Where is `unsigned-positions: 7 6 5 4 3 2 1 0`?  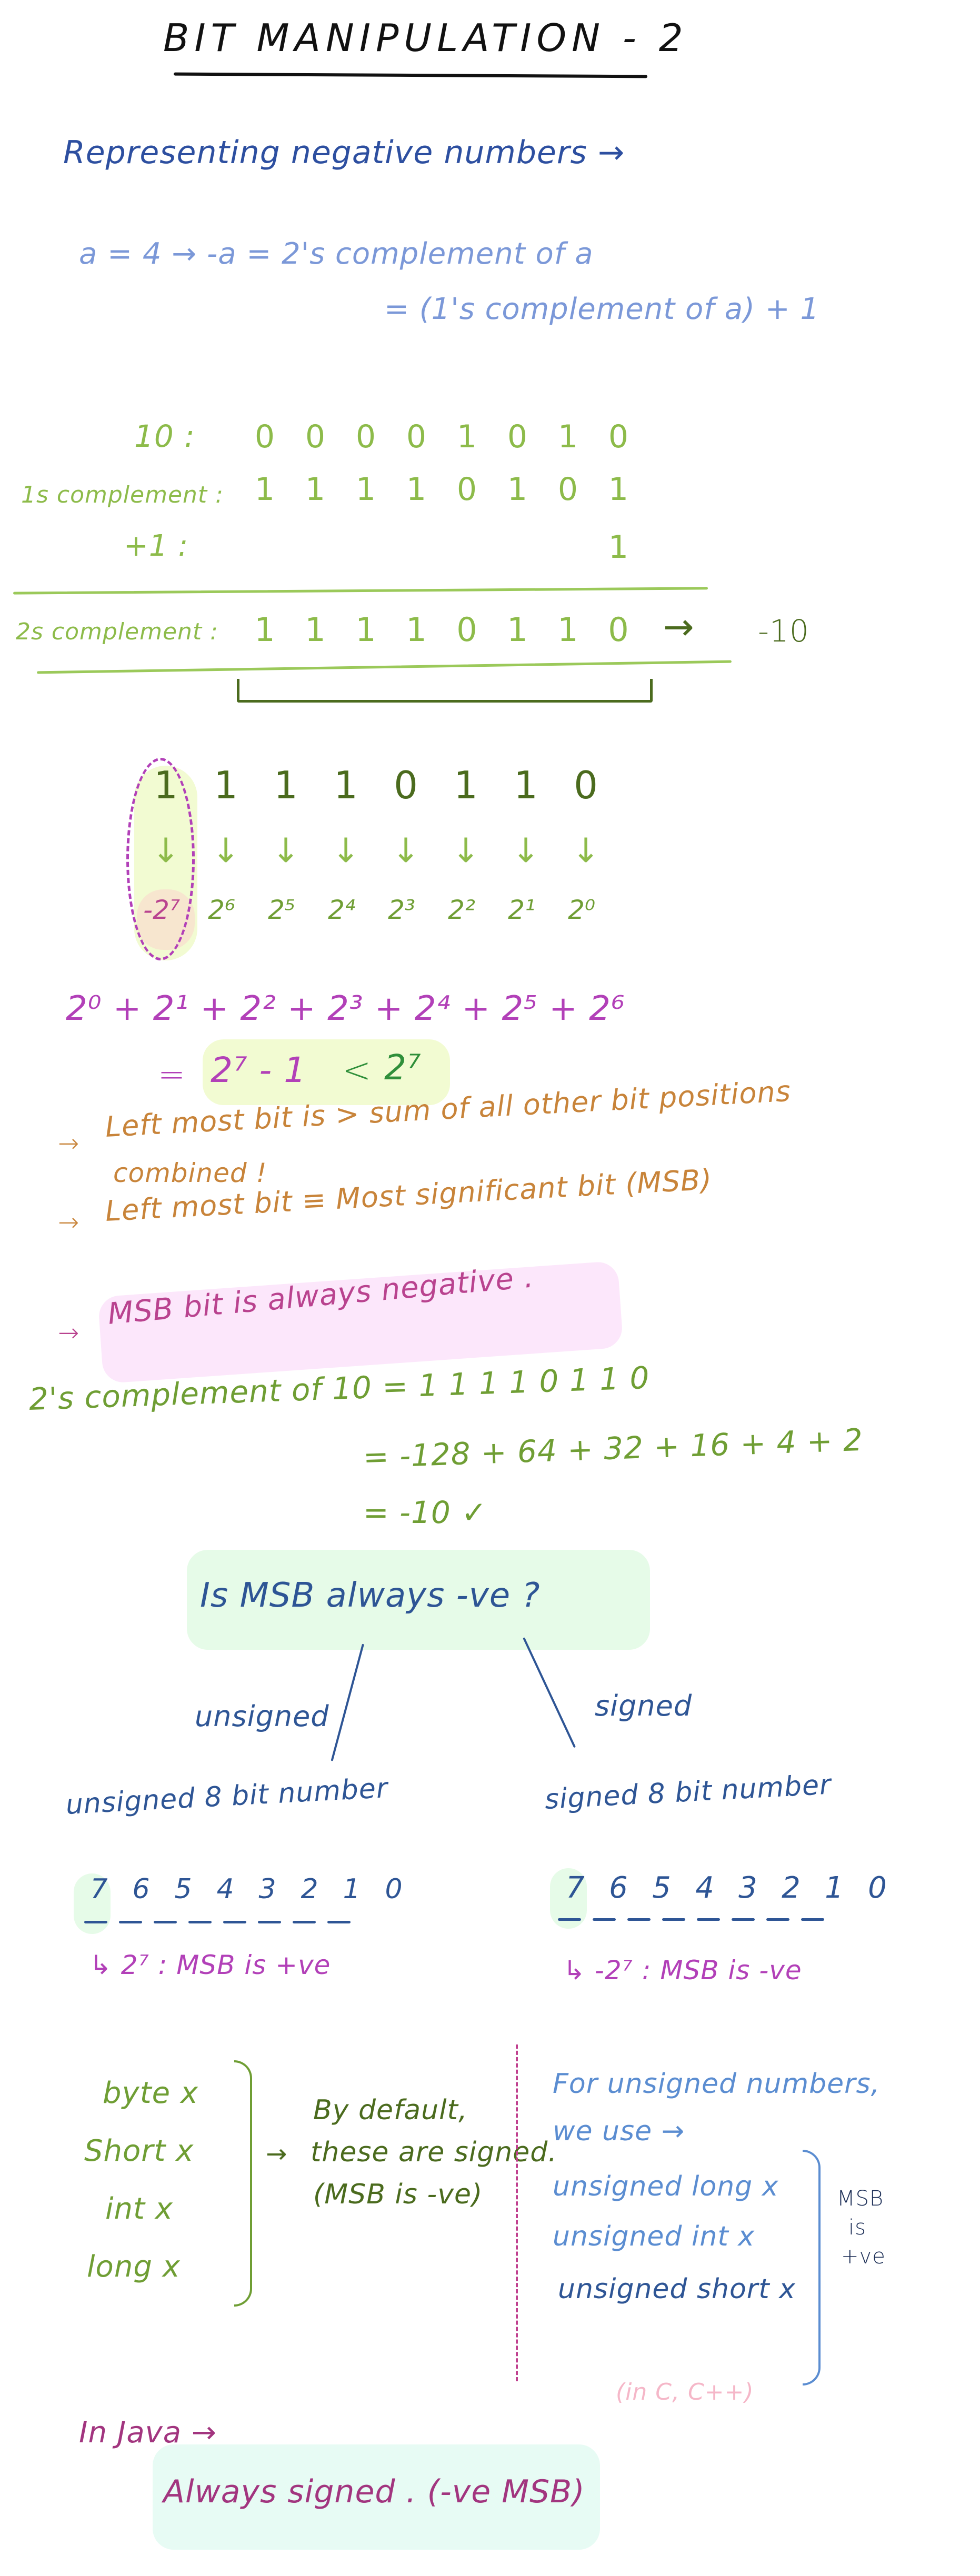 unsigned-positions: 7 6 5 4 3 2 1 0 is located at coordinates (246, 1889).